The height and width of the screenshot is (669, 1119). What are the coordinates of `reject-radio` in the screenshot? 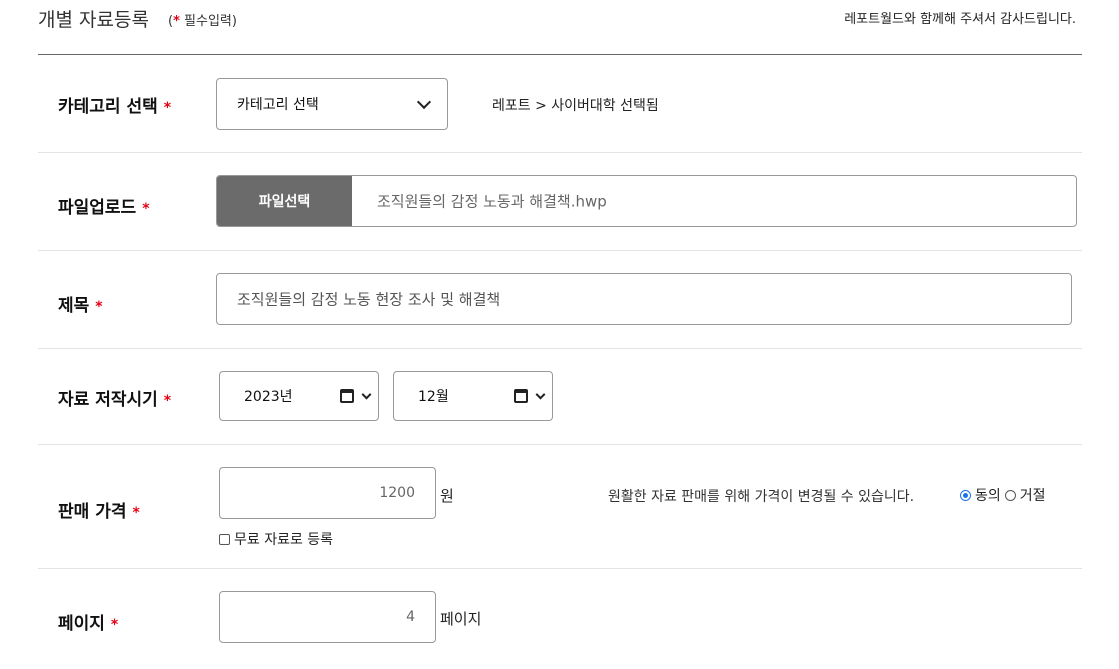 It's located at (1010, 495).